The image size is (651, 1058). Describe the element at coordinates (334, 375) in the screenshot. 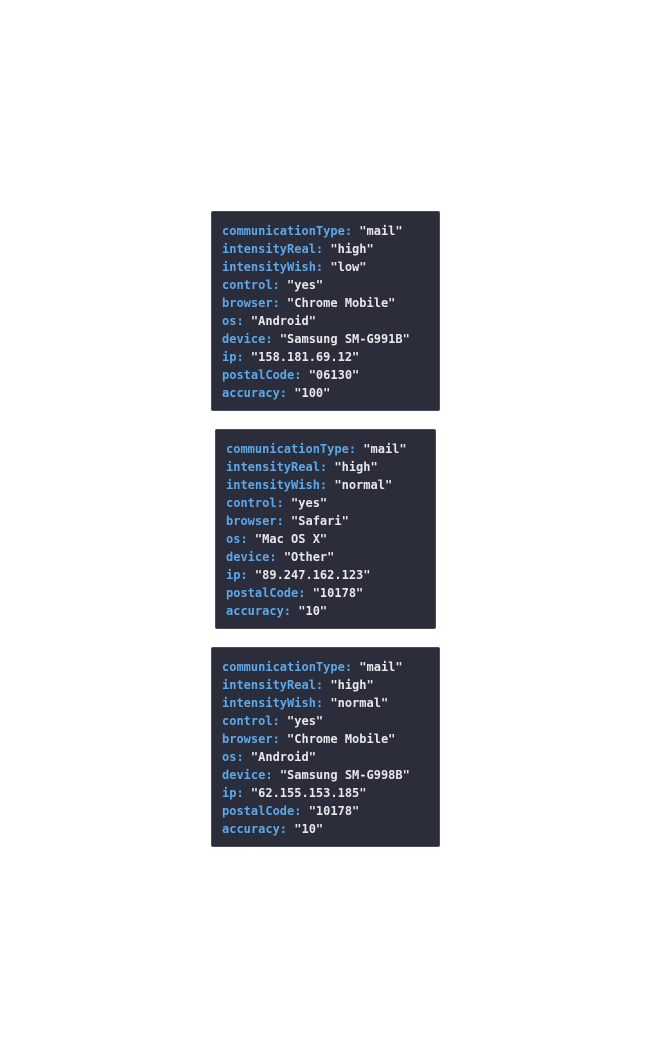

I see `field-value: "06130"` at that location.